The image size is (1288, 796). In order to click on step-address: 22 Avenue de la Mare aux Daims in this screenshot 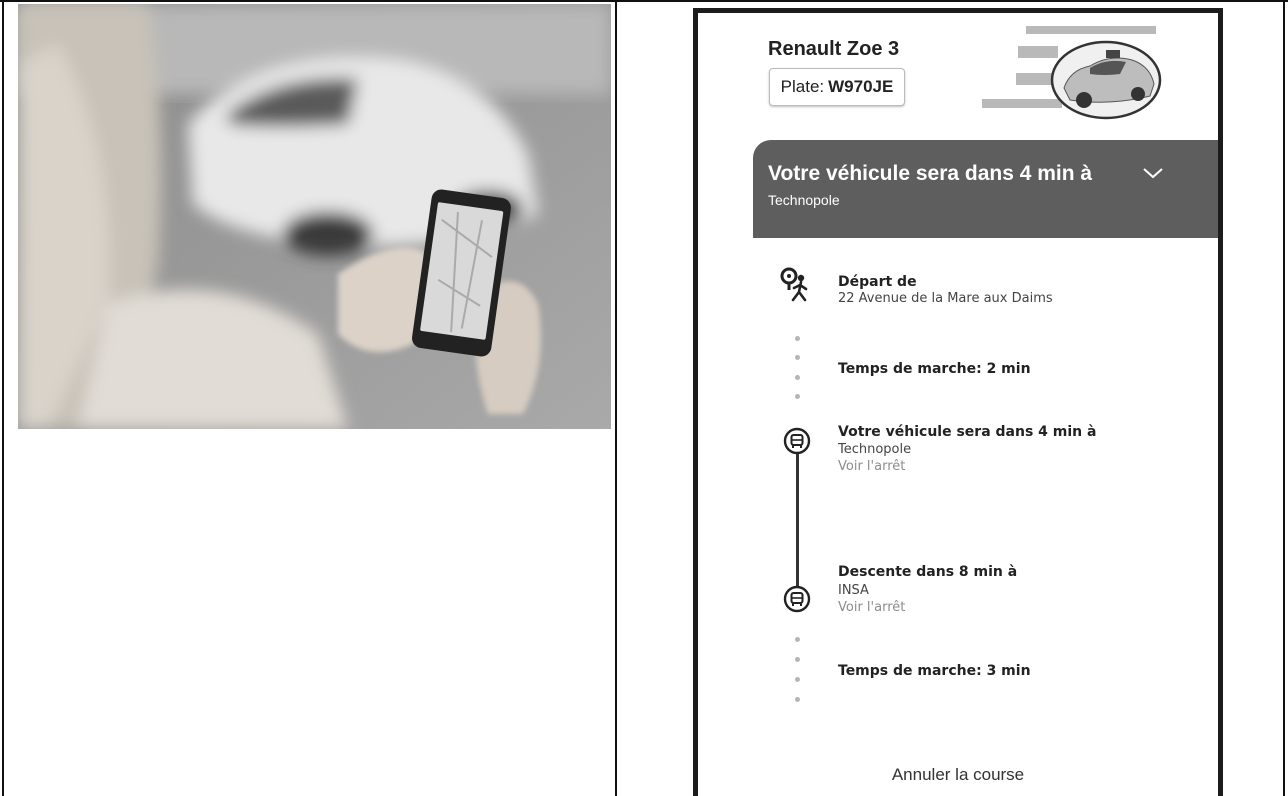, I will do `click(945, 298)`.